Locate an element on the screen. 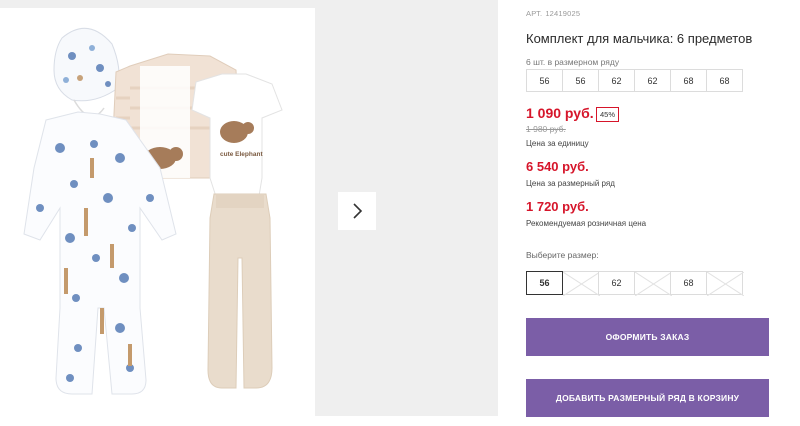  retail-price: 1 720 руб. is located at coordinates (557, 206).